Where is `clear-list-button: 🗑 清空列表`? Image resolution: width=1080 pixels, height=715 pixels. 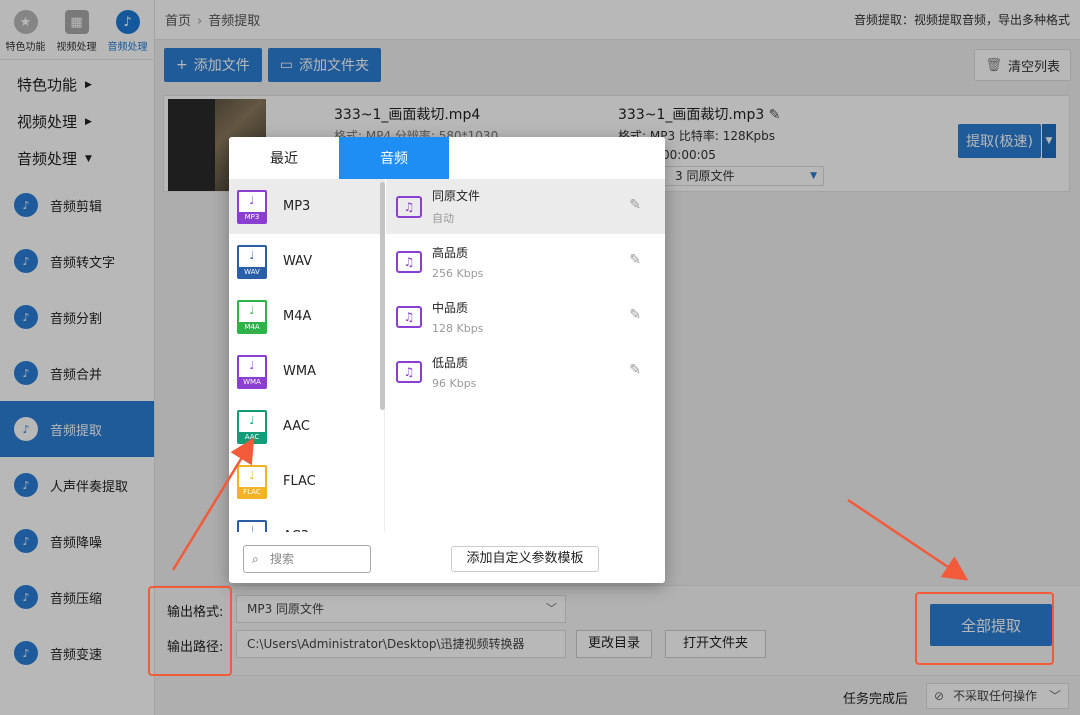
clear-list-button: 🗑 清空列表 is located at coordinates (1022, 65).